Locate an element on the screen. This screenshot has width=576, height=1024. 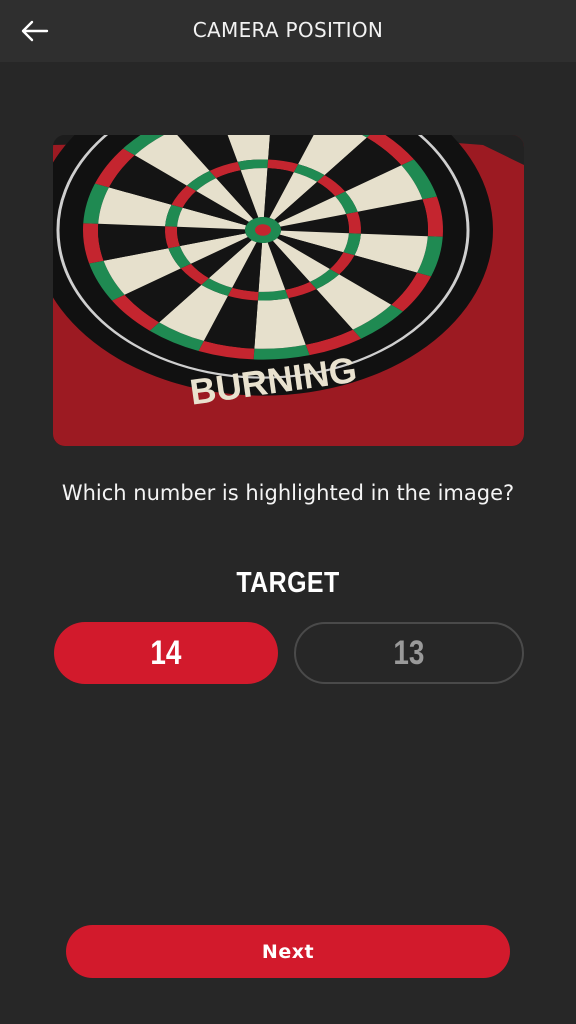
app-header: CAMERA POSITION is located at coordinates (288, 31).